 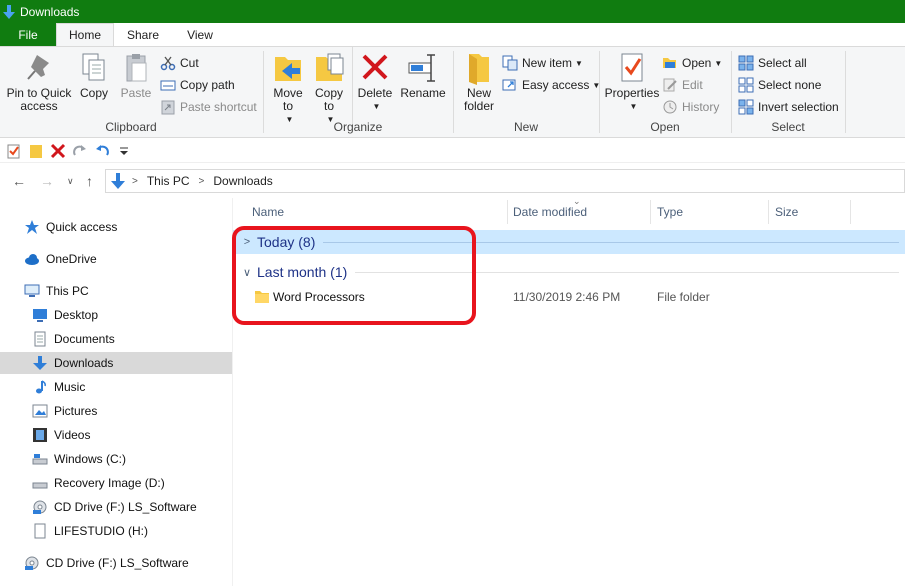 I want to click on open-button: Open ▼, so click(x=692, y=63).